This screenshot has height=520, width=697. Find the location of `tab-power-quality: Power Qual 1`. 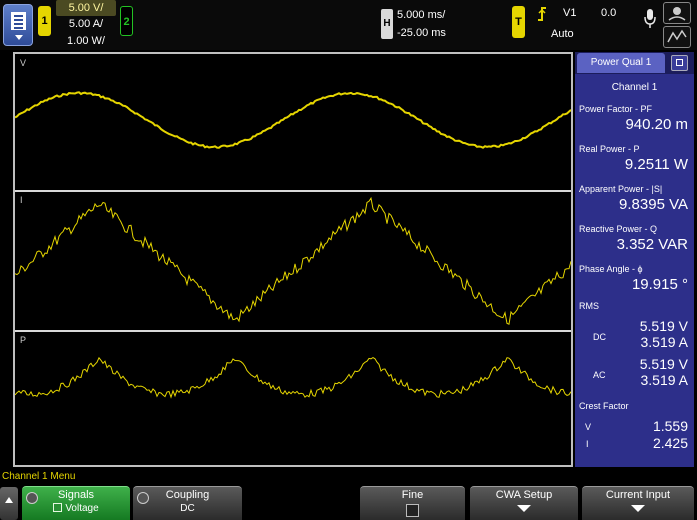

tab-power-quality: Power Qual 1 is located at coordinates (621, 63).